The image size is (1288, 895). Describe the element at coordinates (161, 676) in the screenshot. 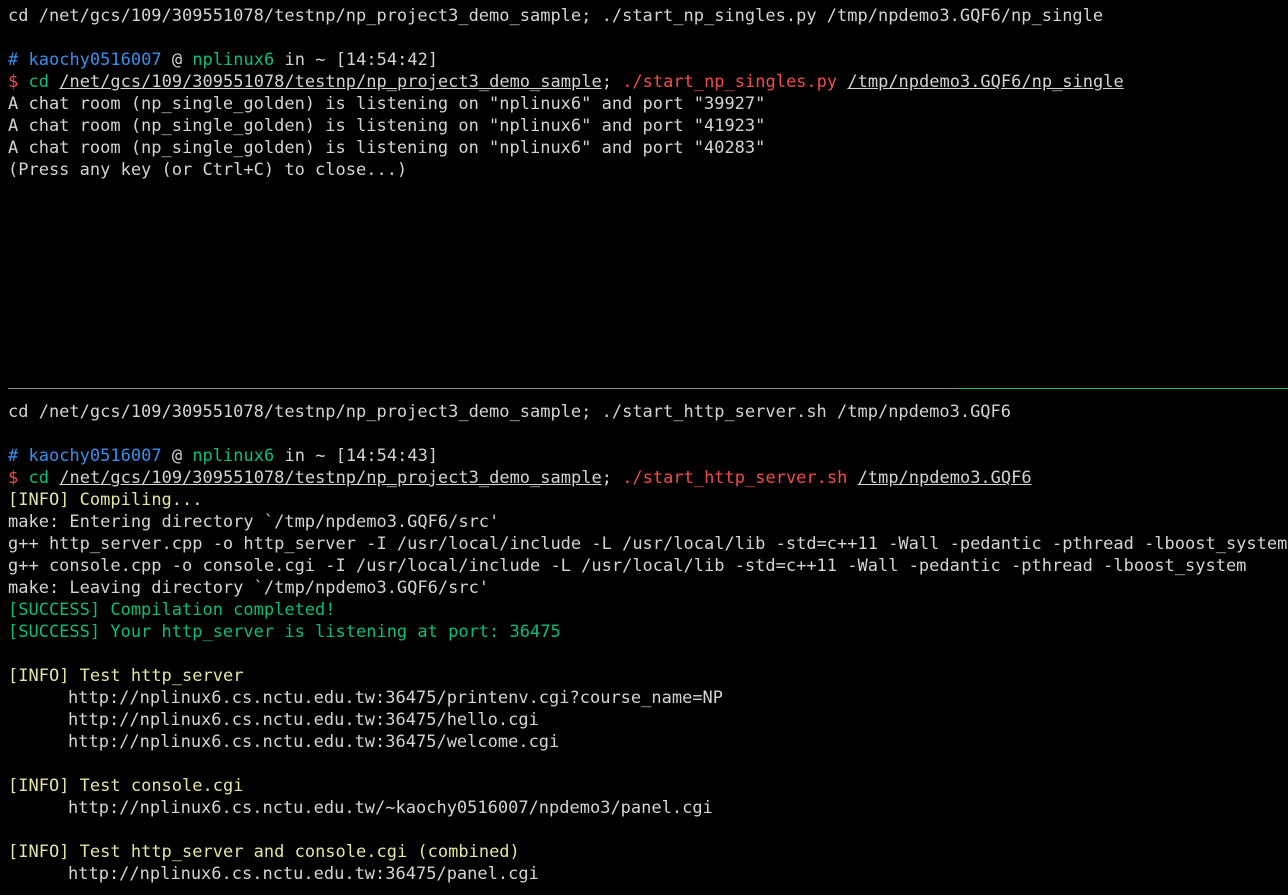

I see `info-text: Test http_server` at that location.